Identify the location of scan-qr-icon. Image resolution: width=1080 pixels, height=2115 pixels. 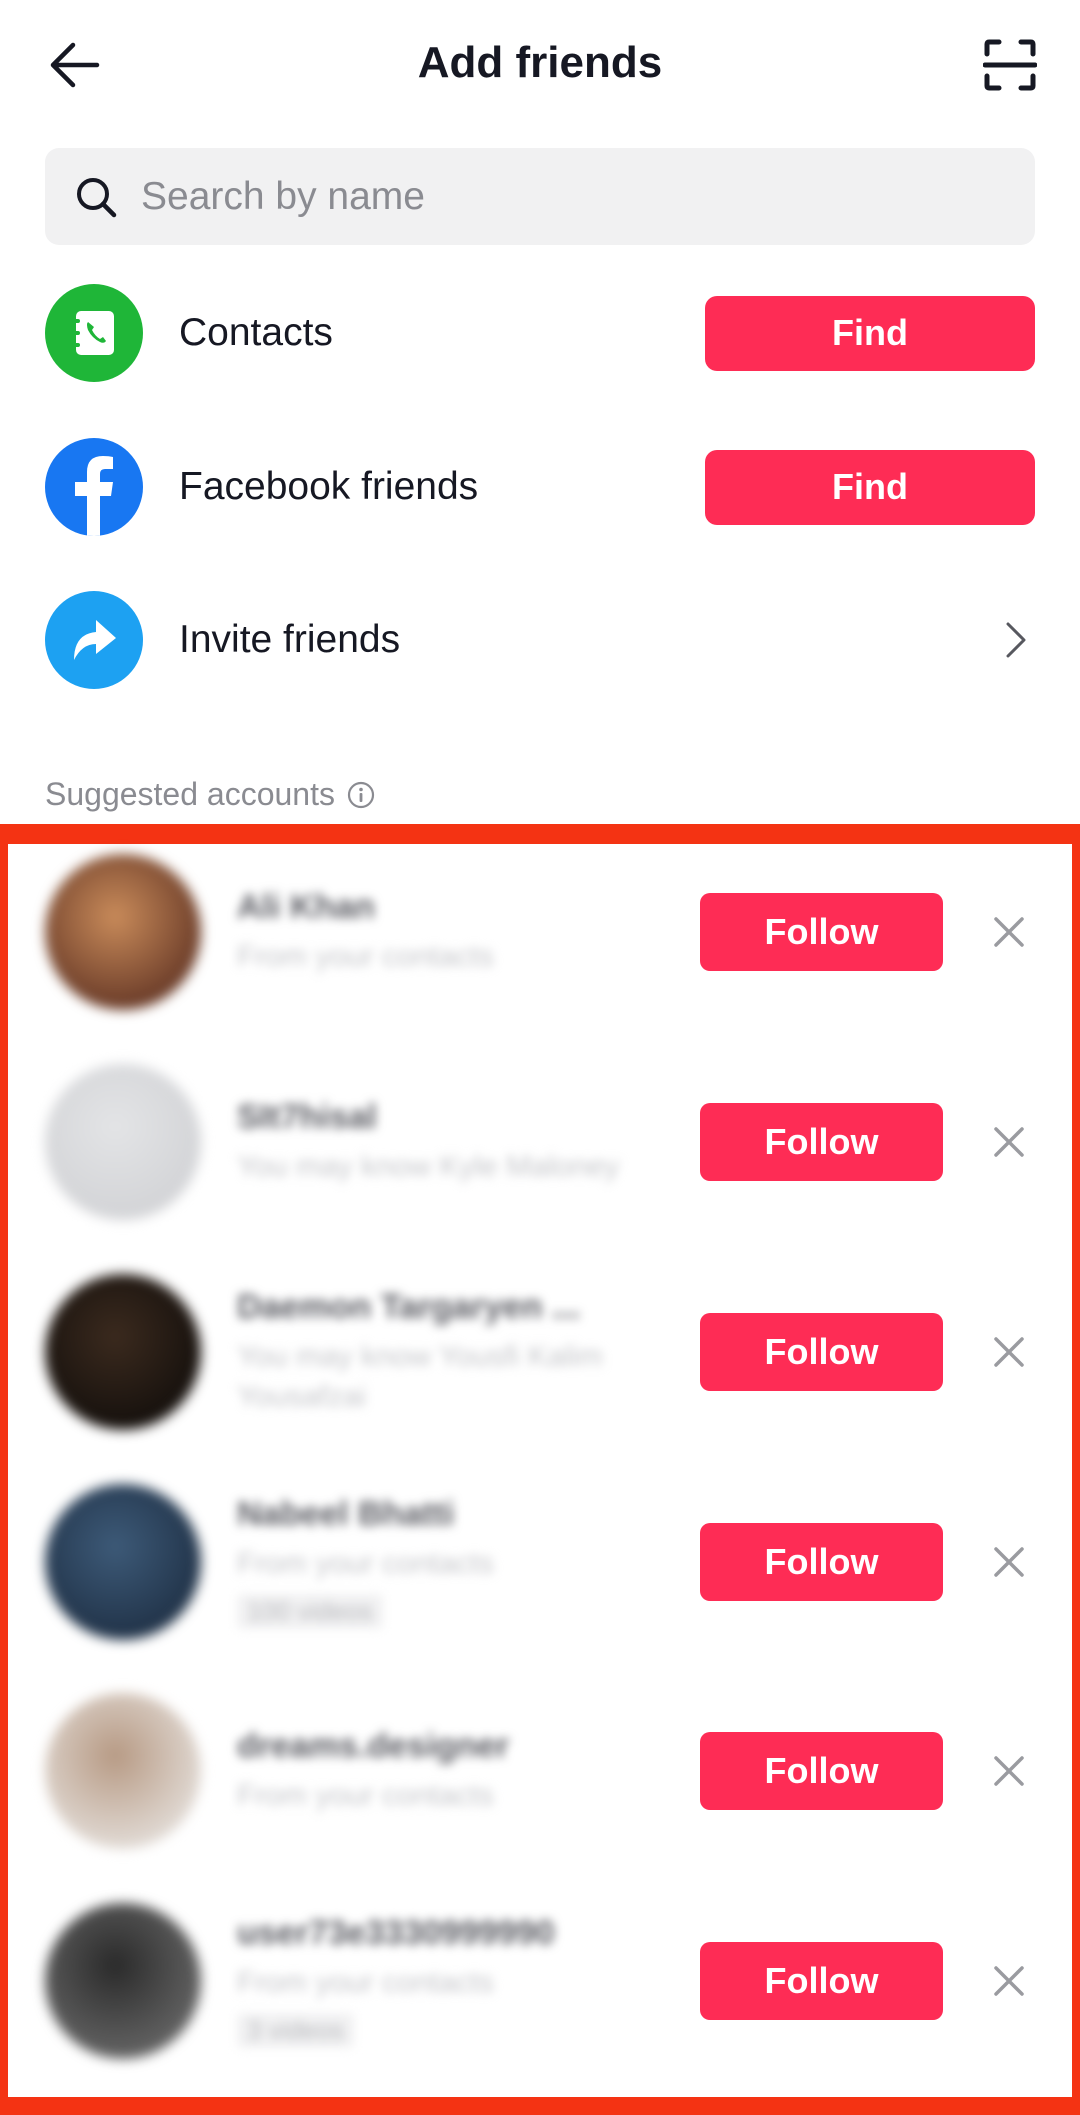
(1010, 65).